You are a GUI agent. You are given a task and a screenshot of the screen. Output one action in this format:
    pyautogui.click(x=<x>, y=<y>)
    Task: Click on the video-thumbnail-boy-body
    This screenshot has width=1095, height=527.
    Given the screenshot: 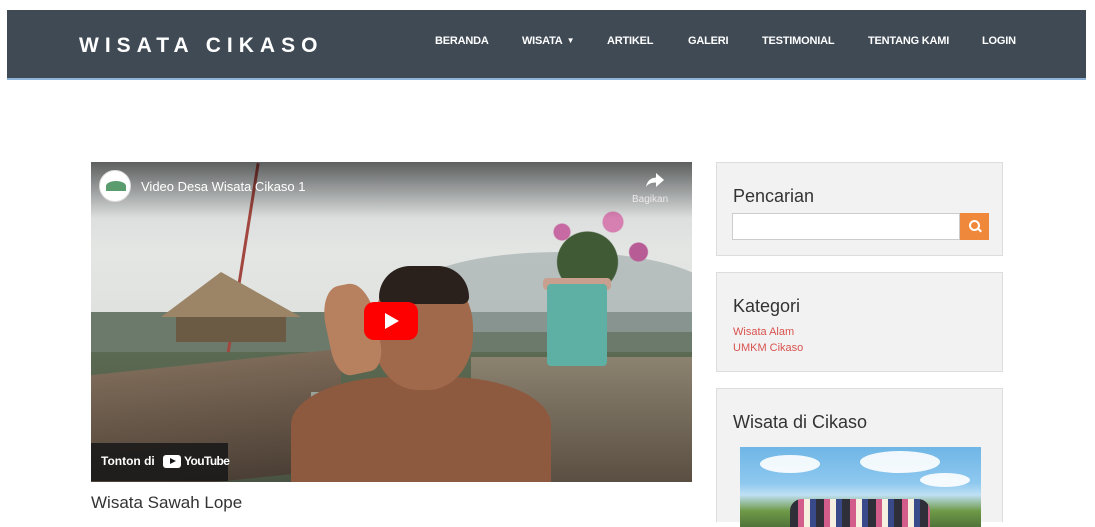 What is the action you would take?
    pyautogui.click(x=421, y=429)
    